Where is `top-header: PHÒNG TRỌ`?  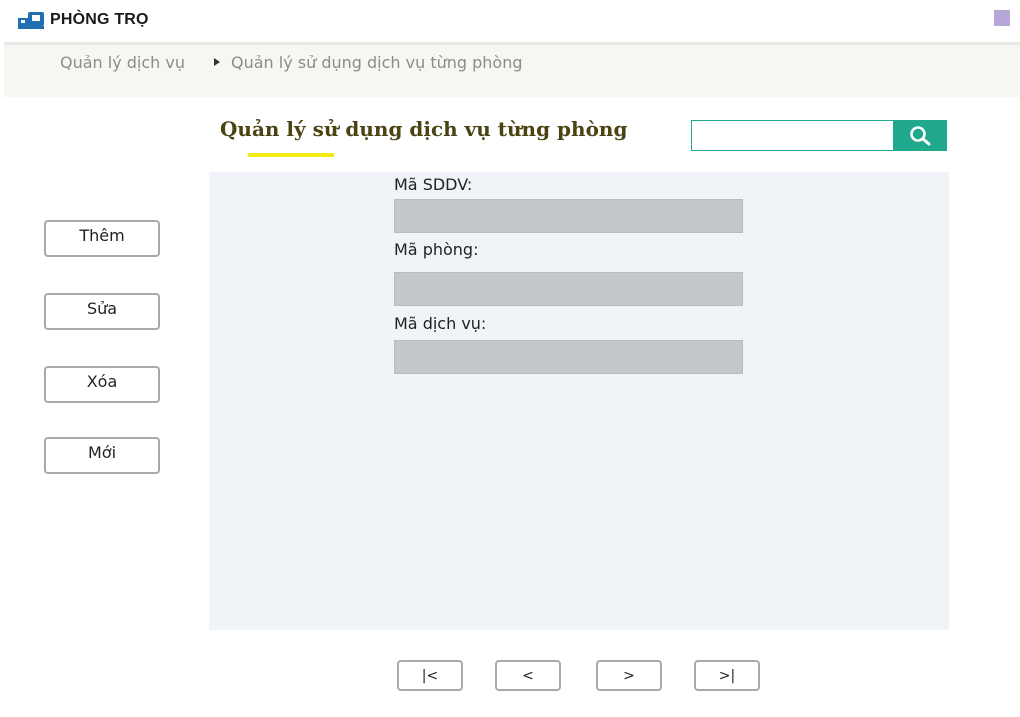
top-header: PHÒNG TRỌ is located at coordinates (510, 21).